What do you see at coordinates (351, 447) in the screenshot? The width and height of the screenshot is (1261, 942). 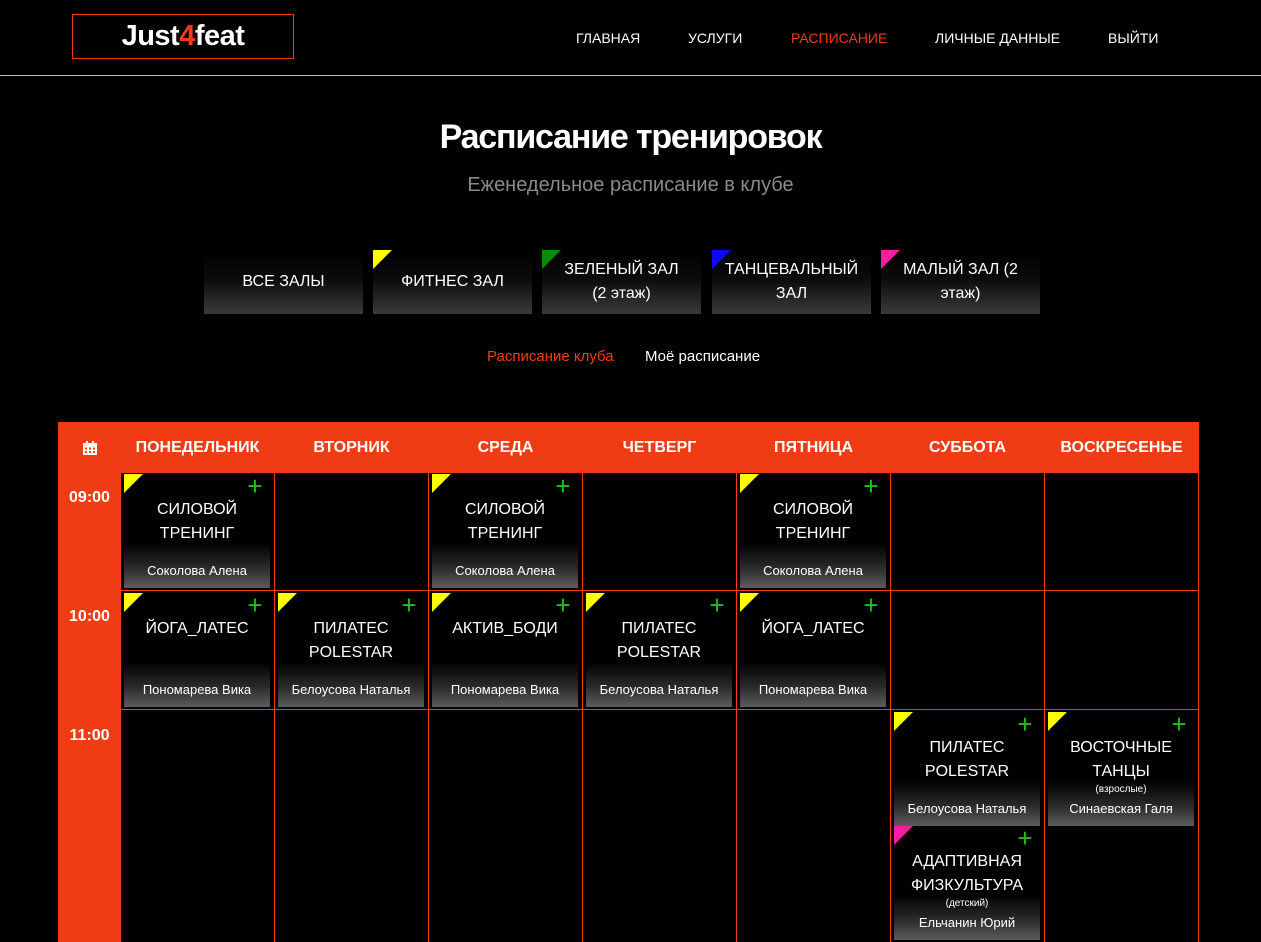 I see `day-header: ВТОРНИК` at bounding box center [351, 447].